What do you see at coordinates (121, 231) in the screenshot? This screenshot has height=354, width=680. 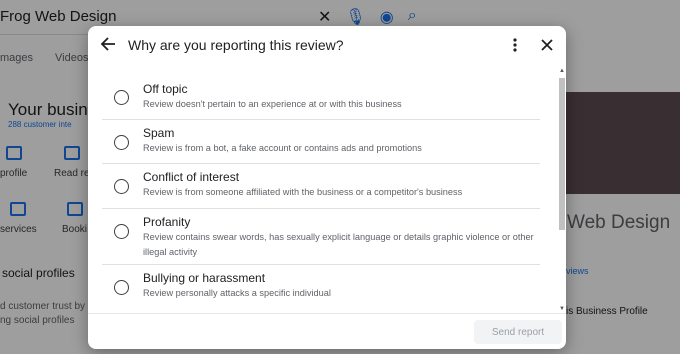 I see `radio-profanity` at bounding box center [121, 231].